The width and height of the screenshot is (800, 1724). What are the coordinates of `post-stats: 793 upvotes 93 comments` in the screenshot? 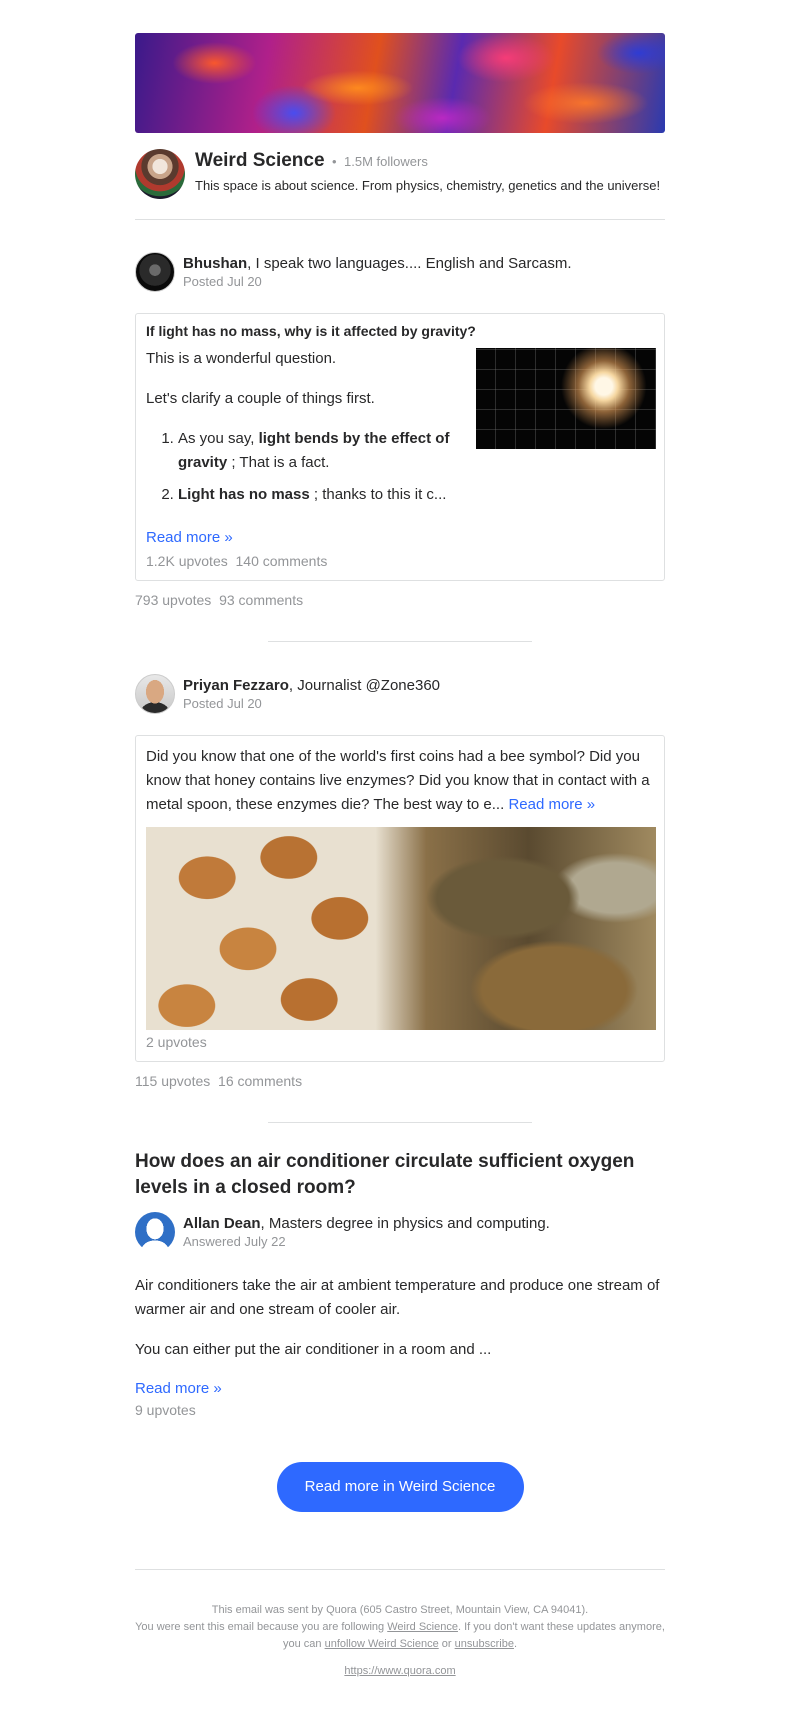 It's located at (400, 600).